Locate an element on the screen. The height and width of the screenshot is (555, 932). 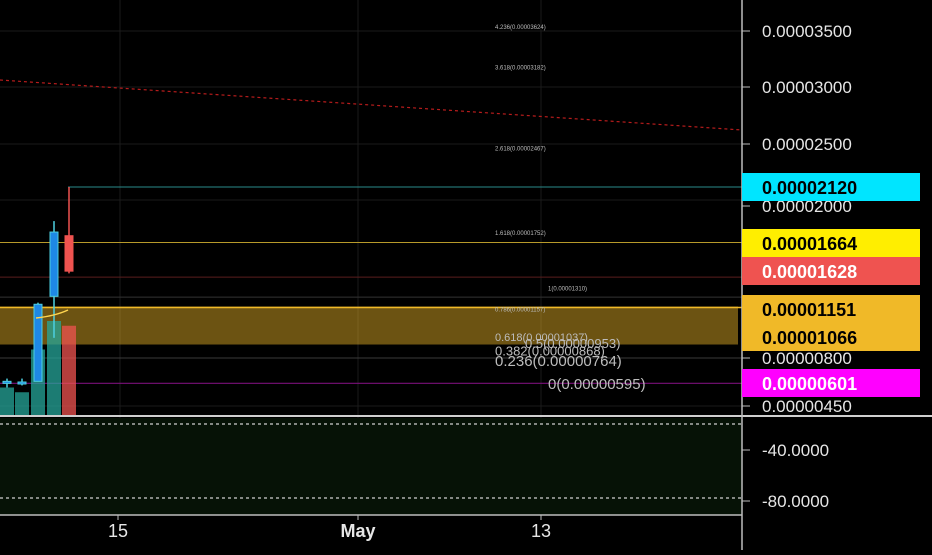
price-tick-label: 0.00000450 is located at coordinates (807, 406).